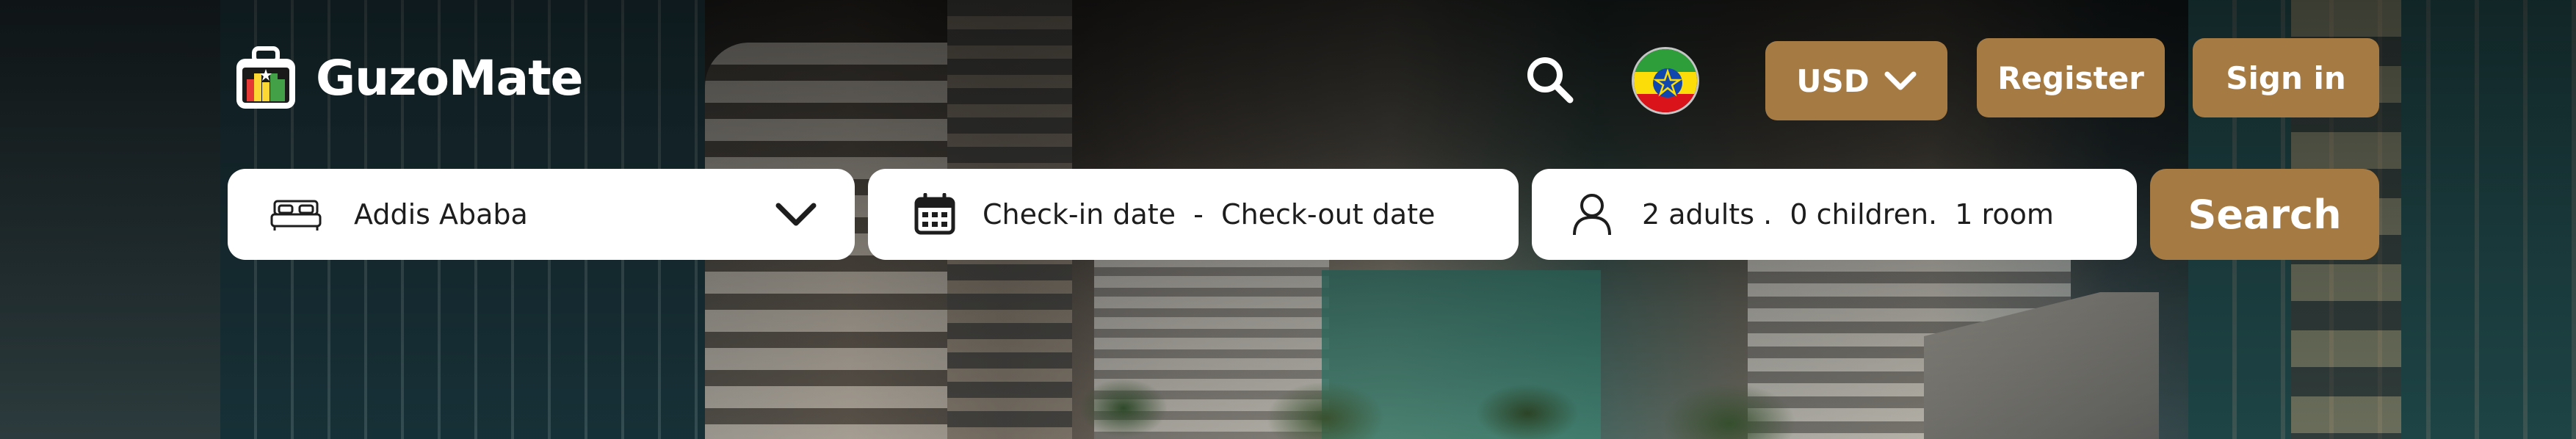  I want to click on destination-field: Addis Ababa, so click(541, 214).